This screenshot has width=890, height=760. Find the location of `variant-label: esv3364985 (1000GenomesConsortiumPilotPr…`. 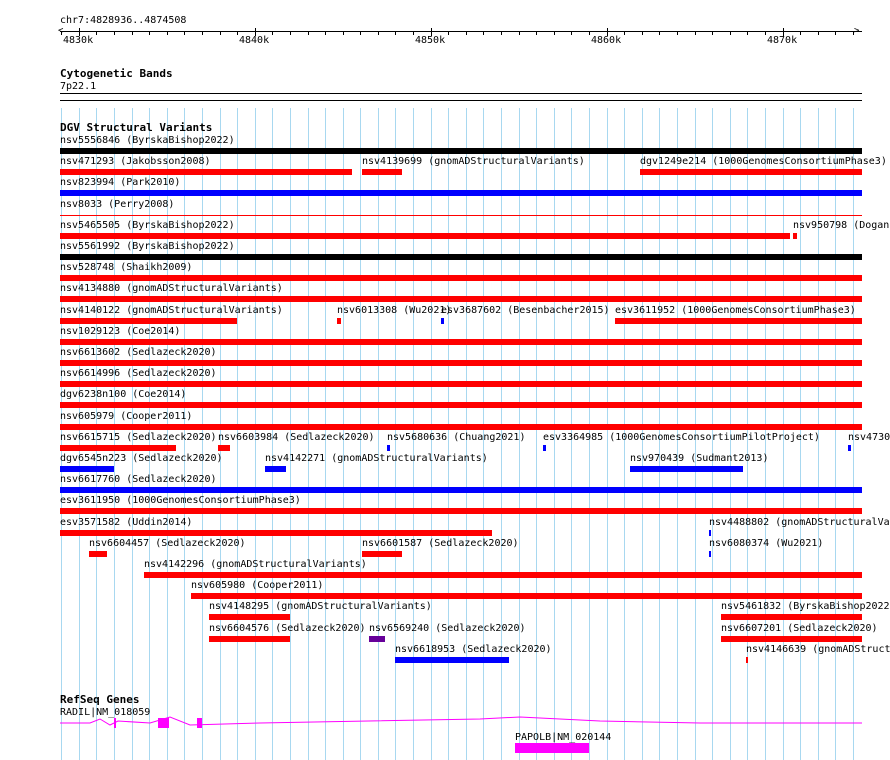

variant-label: esv3364985 (1000GenomesConsortiumPilotPr… is located at coordinates (681, 438).